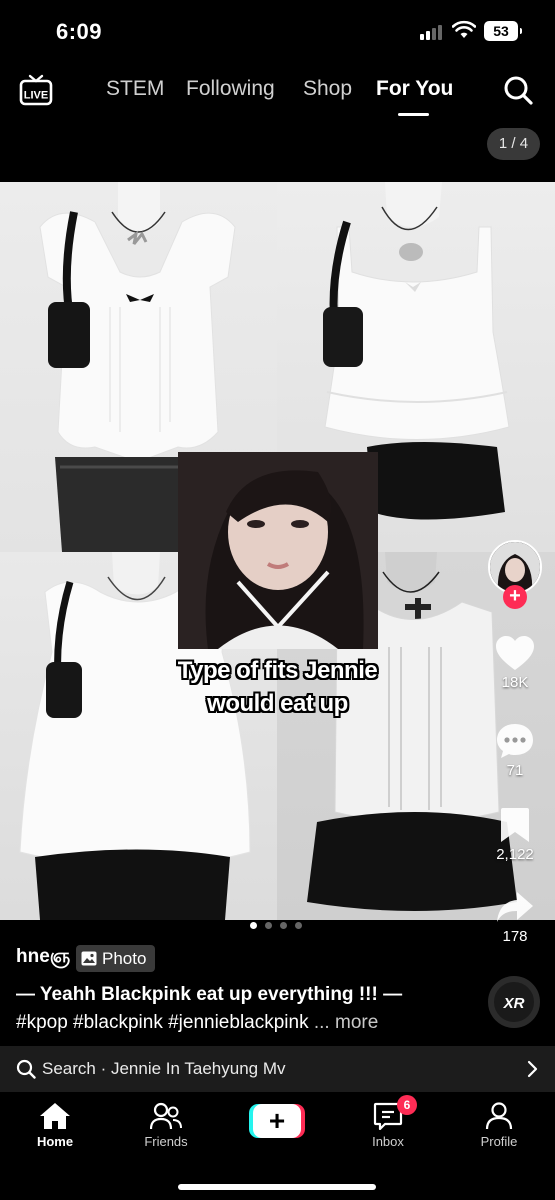 This screenshot has height=1200, width=555. I want to click on bookmark-count: 2,122, so click(515, 854).